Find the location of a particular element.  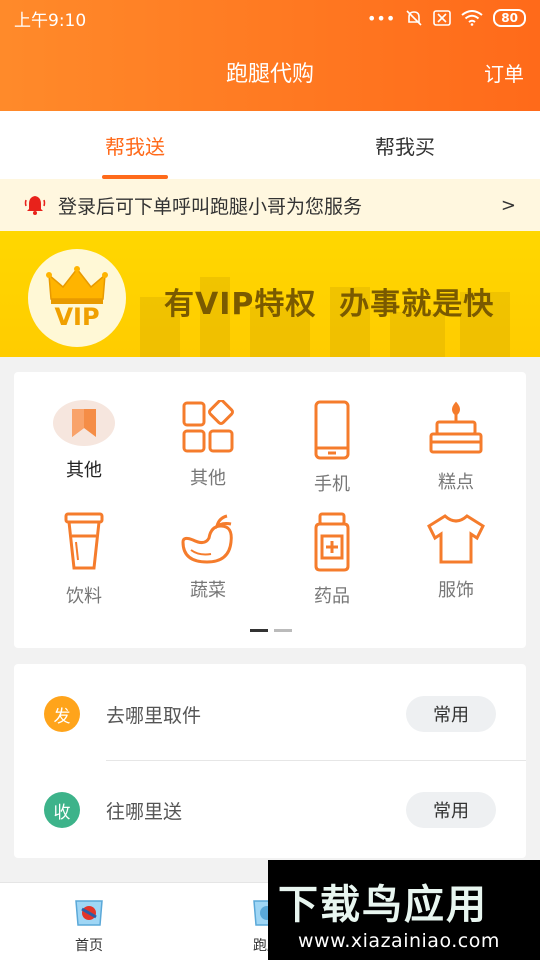

watermark-url: www.xiazainiao.com is located at coordinates (399, 941).